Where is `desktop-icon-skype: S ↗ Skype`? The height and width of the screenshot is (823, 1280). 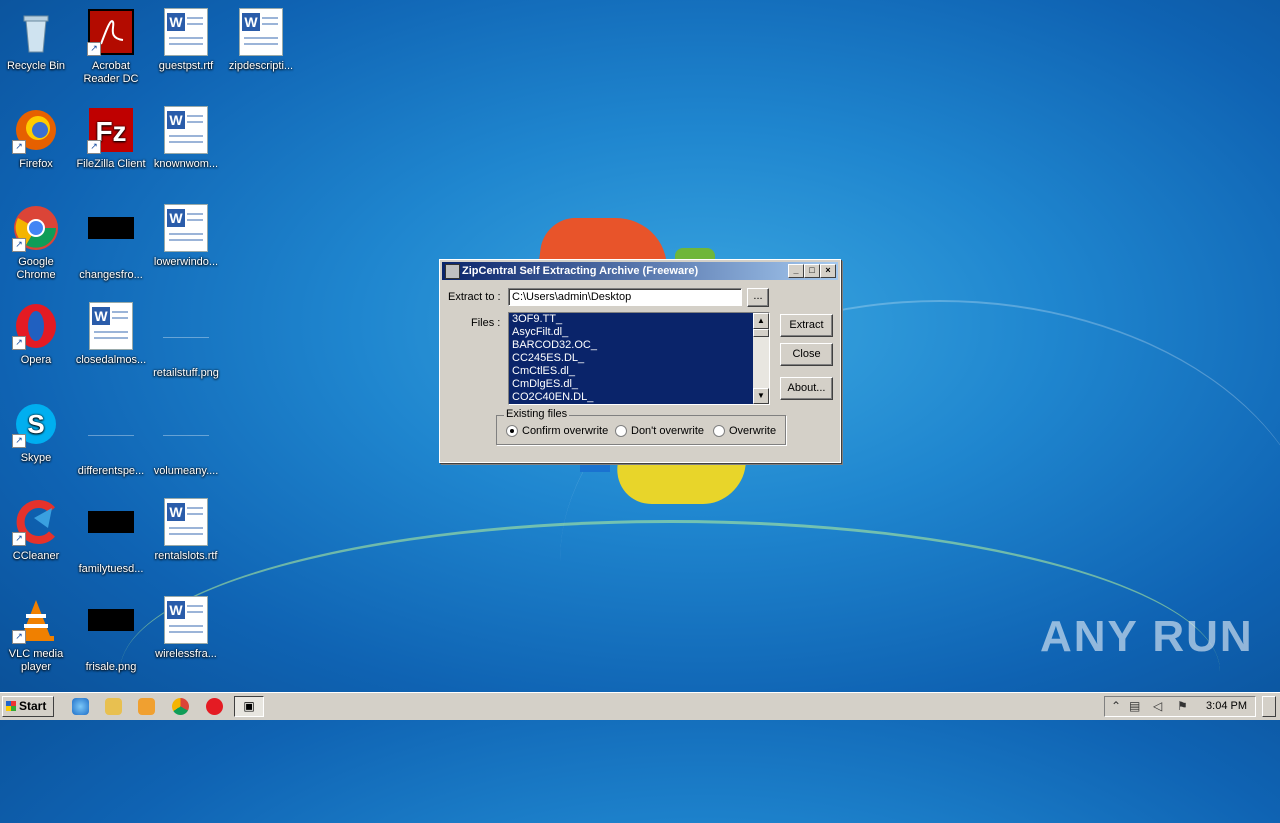
desktop-icon-skype: S ↗ Skype is located at coordinates (37, 432).